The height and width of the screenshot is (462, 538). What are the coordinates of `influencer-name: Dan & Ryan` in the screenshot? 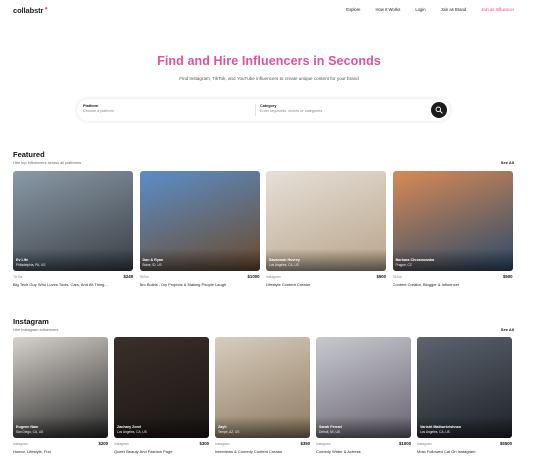 It's located at (153, 260).